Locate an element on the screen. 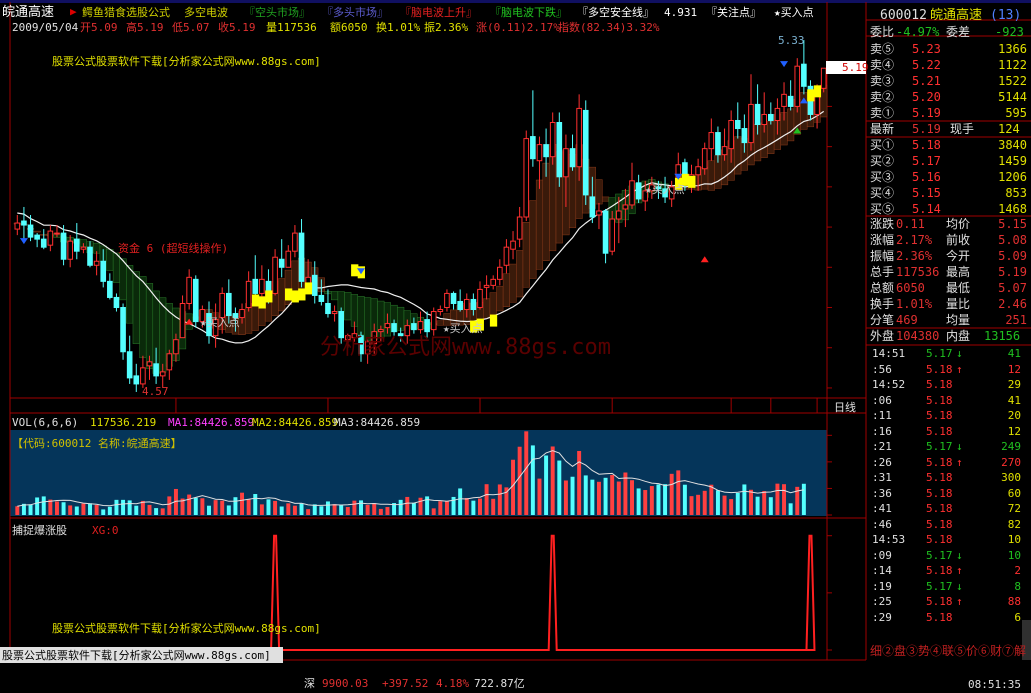  stat-value: 5.08 is located at coordinates (1012, 240).